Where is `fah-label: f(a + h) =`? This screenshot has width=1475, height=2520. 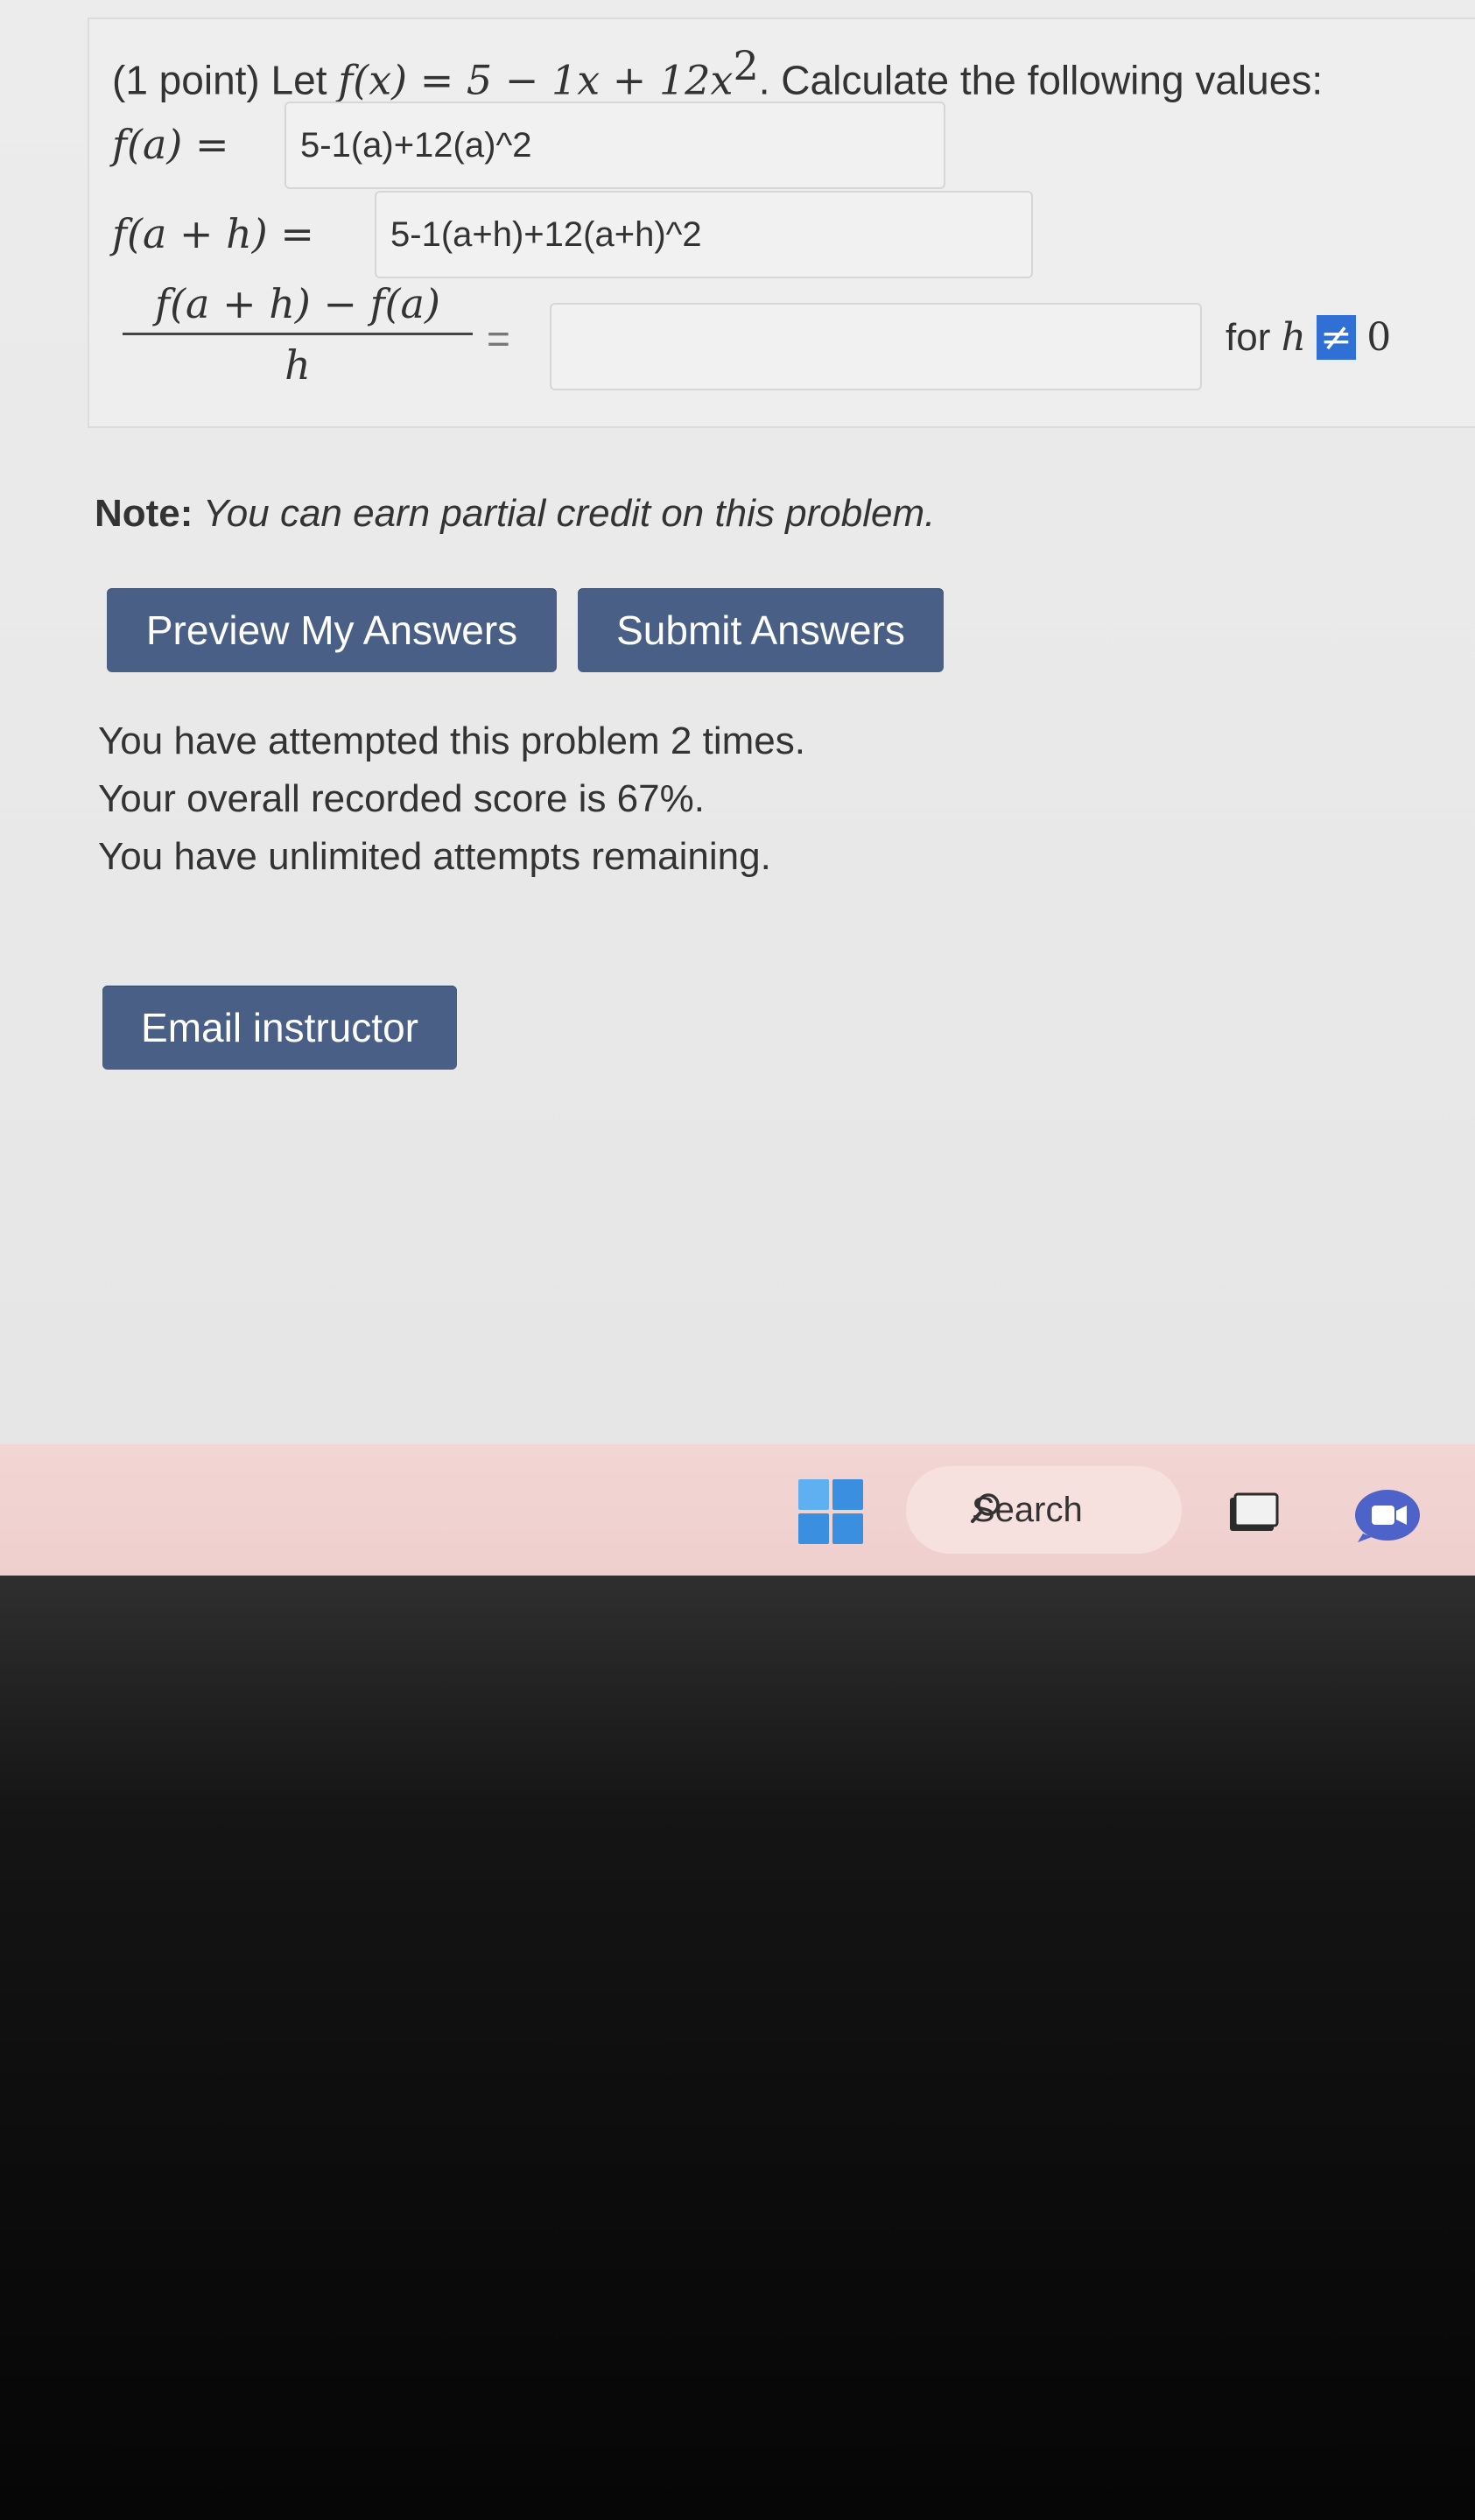 fah-label: f(a + h) = is located at coordinates (213, 233).